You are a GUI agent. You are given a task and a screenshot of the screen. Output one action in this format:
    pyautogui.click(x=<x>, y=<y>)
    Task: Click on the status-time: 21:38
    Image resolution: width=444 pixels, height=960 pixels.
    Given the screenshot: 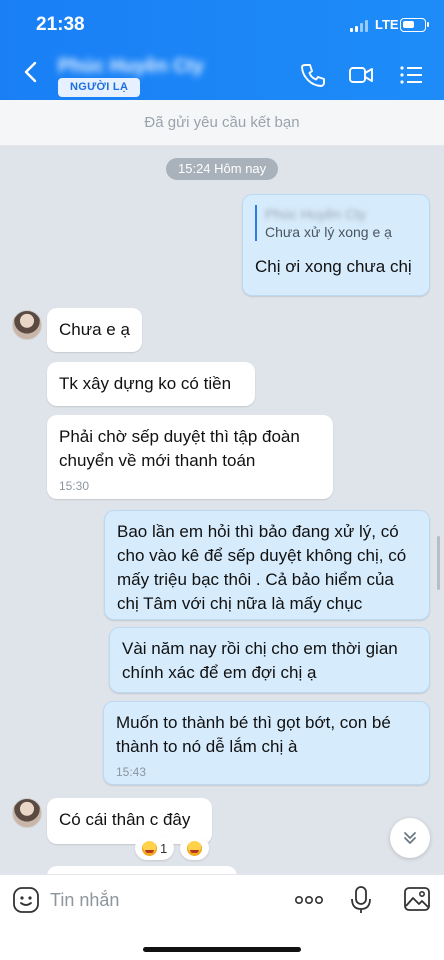 What is the action you would take?
    pyautogui.click(x=60, y=24)
    